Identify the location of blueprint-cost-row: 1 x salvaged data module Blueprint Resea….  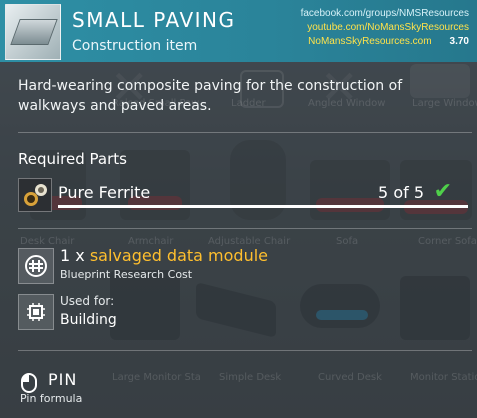
(238, 265).